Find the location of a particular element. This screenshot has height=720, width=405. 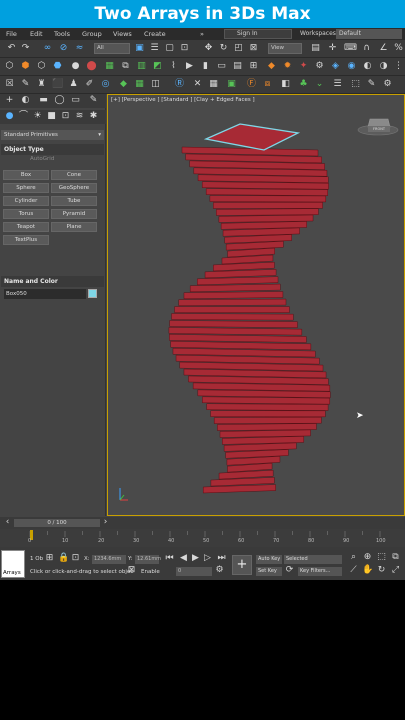

primitive-type-dropdown: Standard Primitives ▾ is located at coordinates (52, 135).